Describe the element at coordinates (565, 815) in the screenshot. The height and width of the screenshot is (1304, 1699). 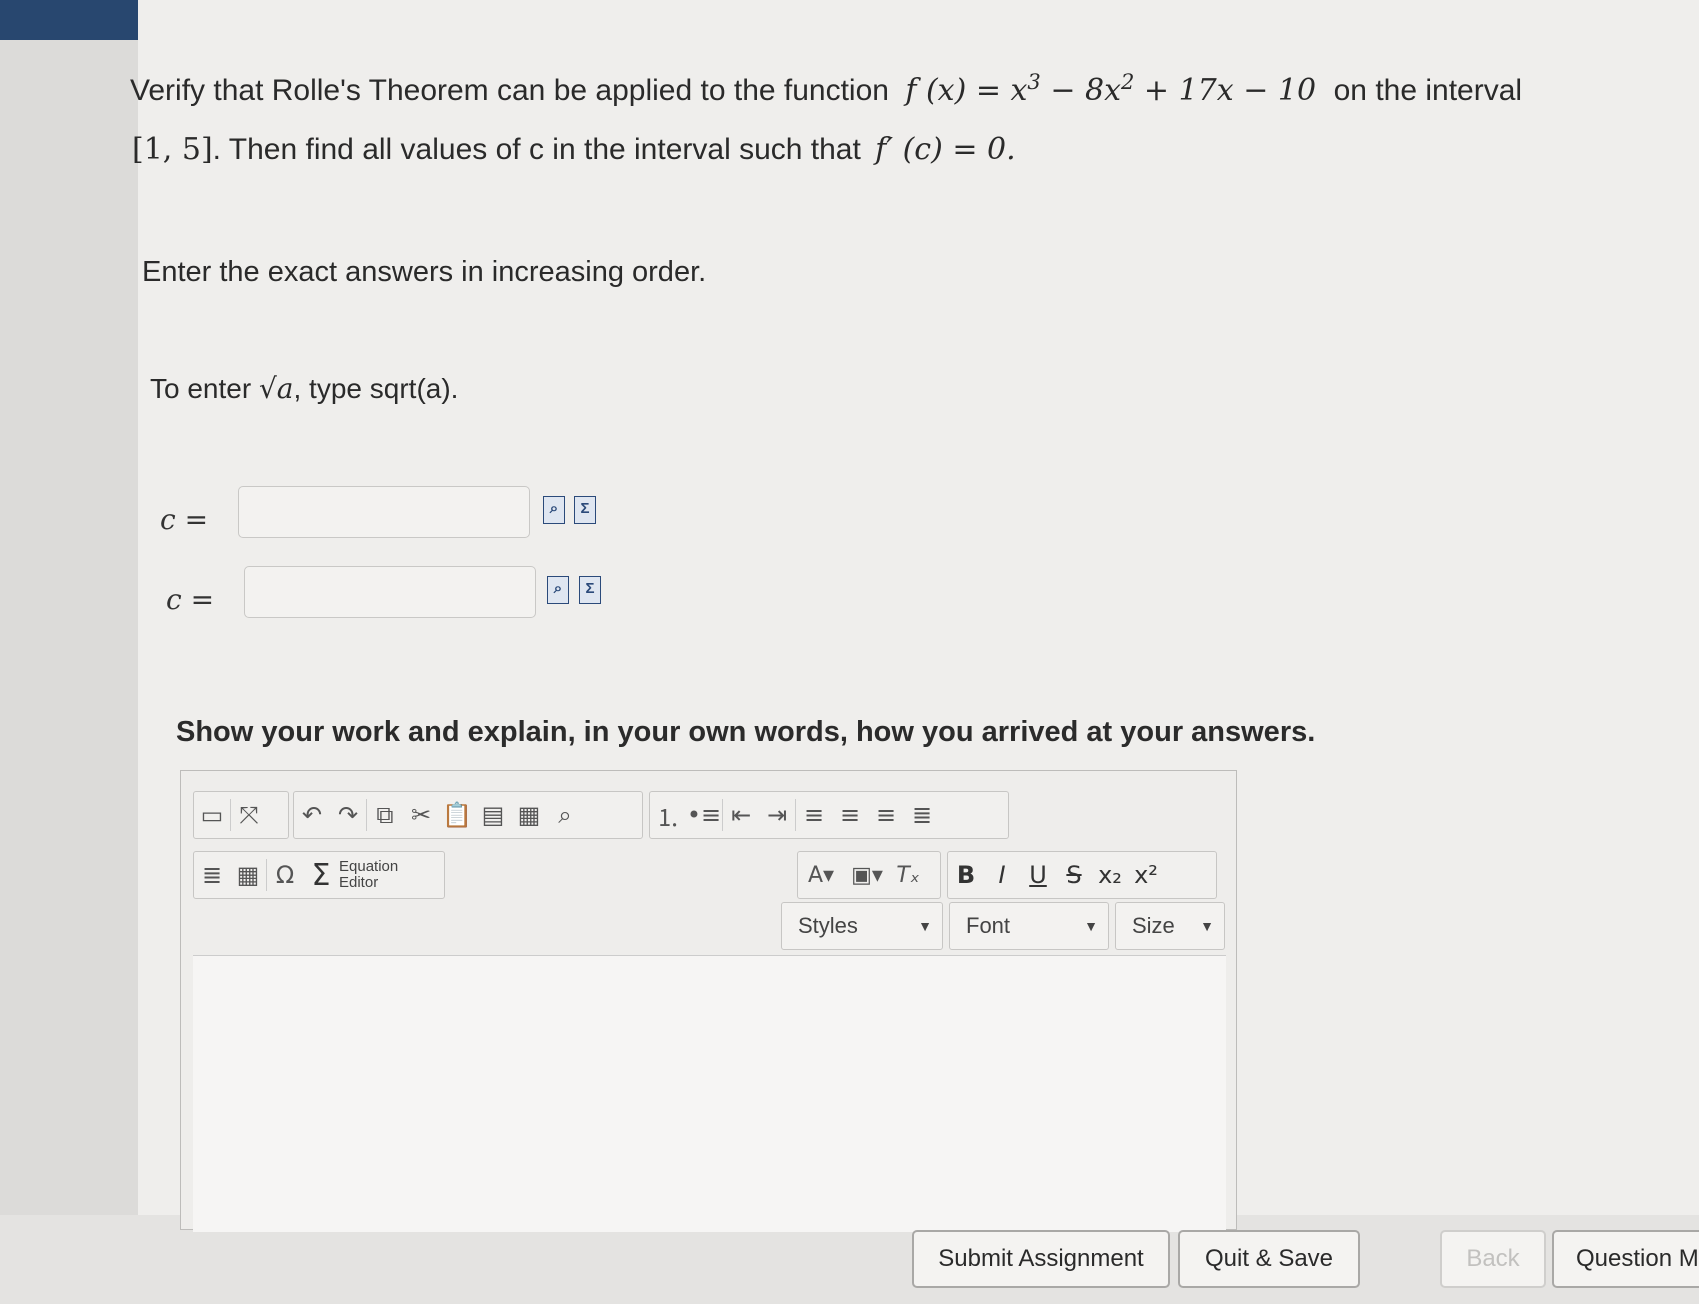
I see `find-icon: ⌕` at that location.